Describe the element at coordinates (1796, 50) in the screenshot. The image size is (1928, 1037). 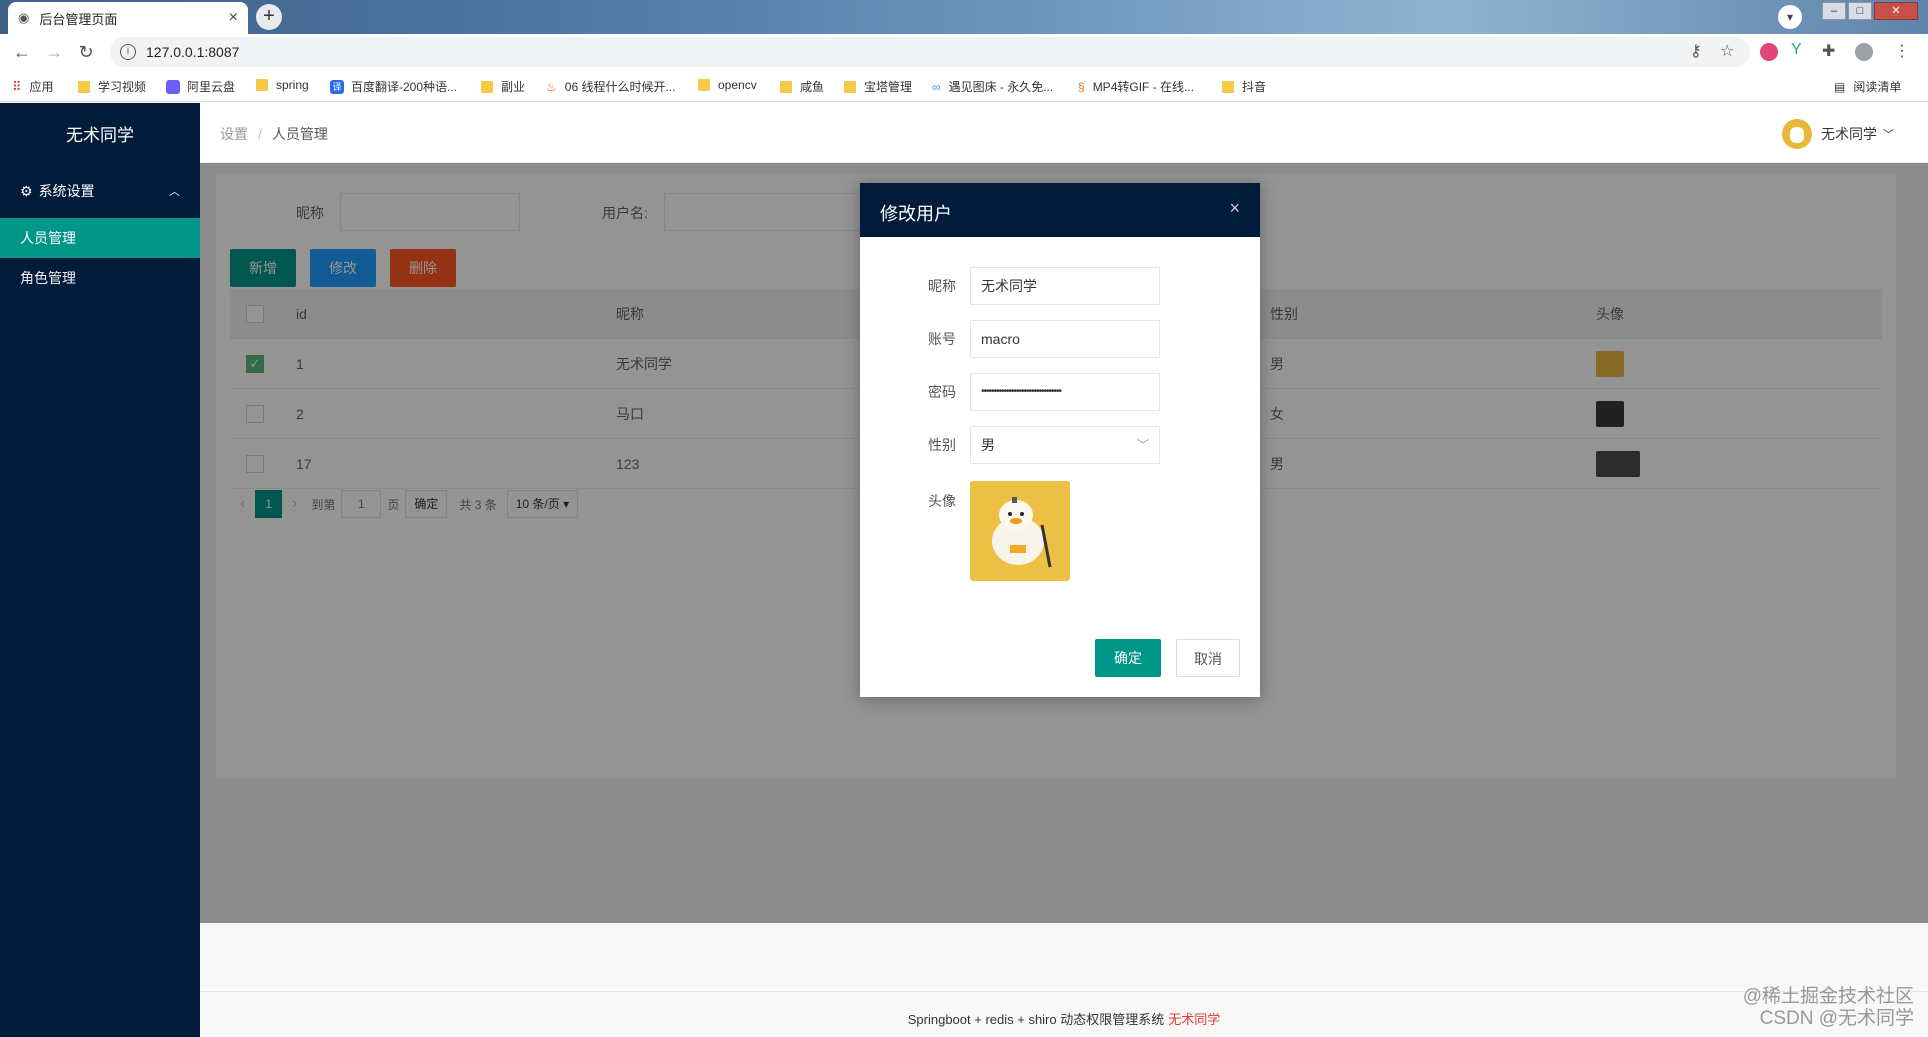
I see `vue-extension-icon: Y` at that location.